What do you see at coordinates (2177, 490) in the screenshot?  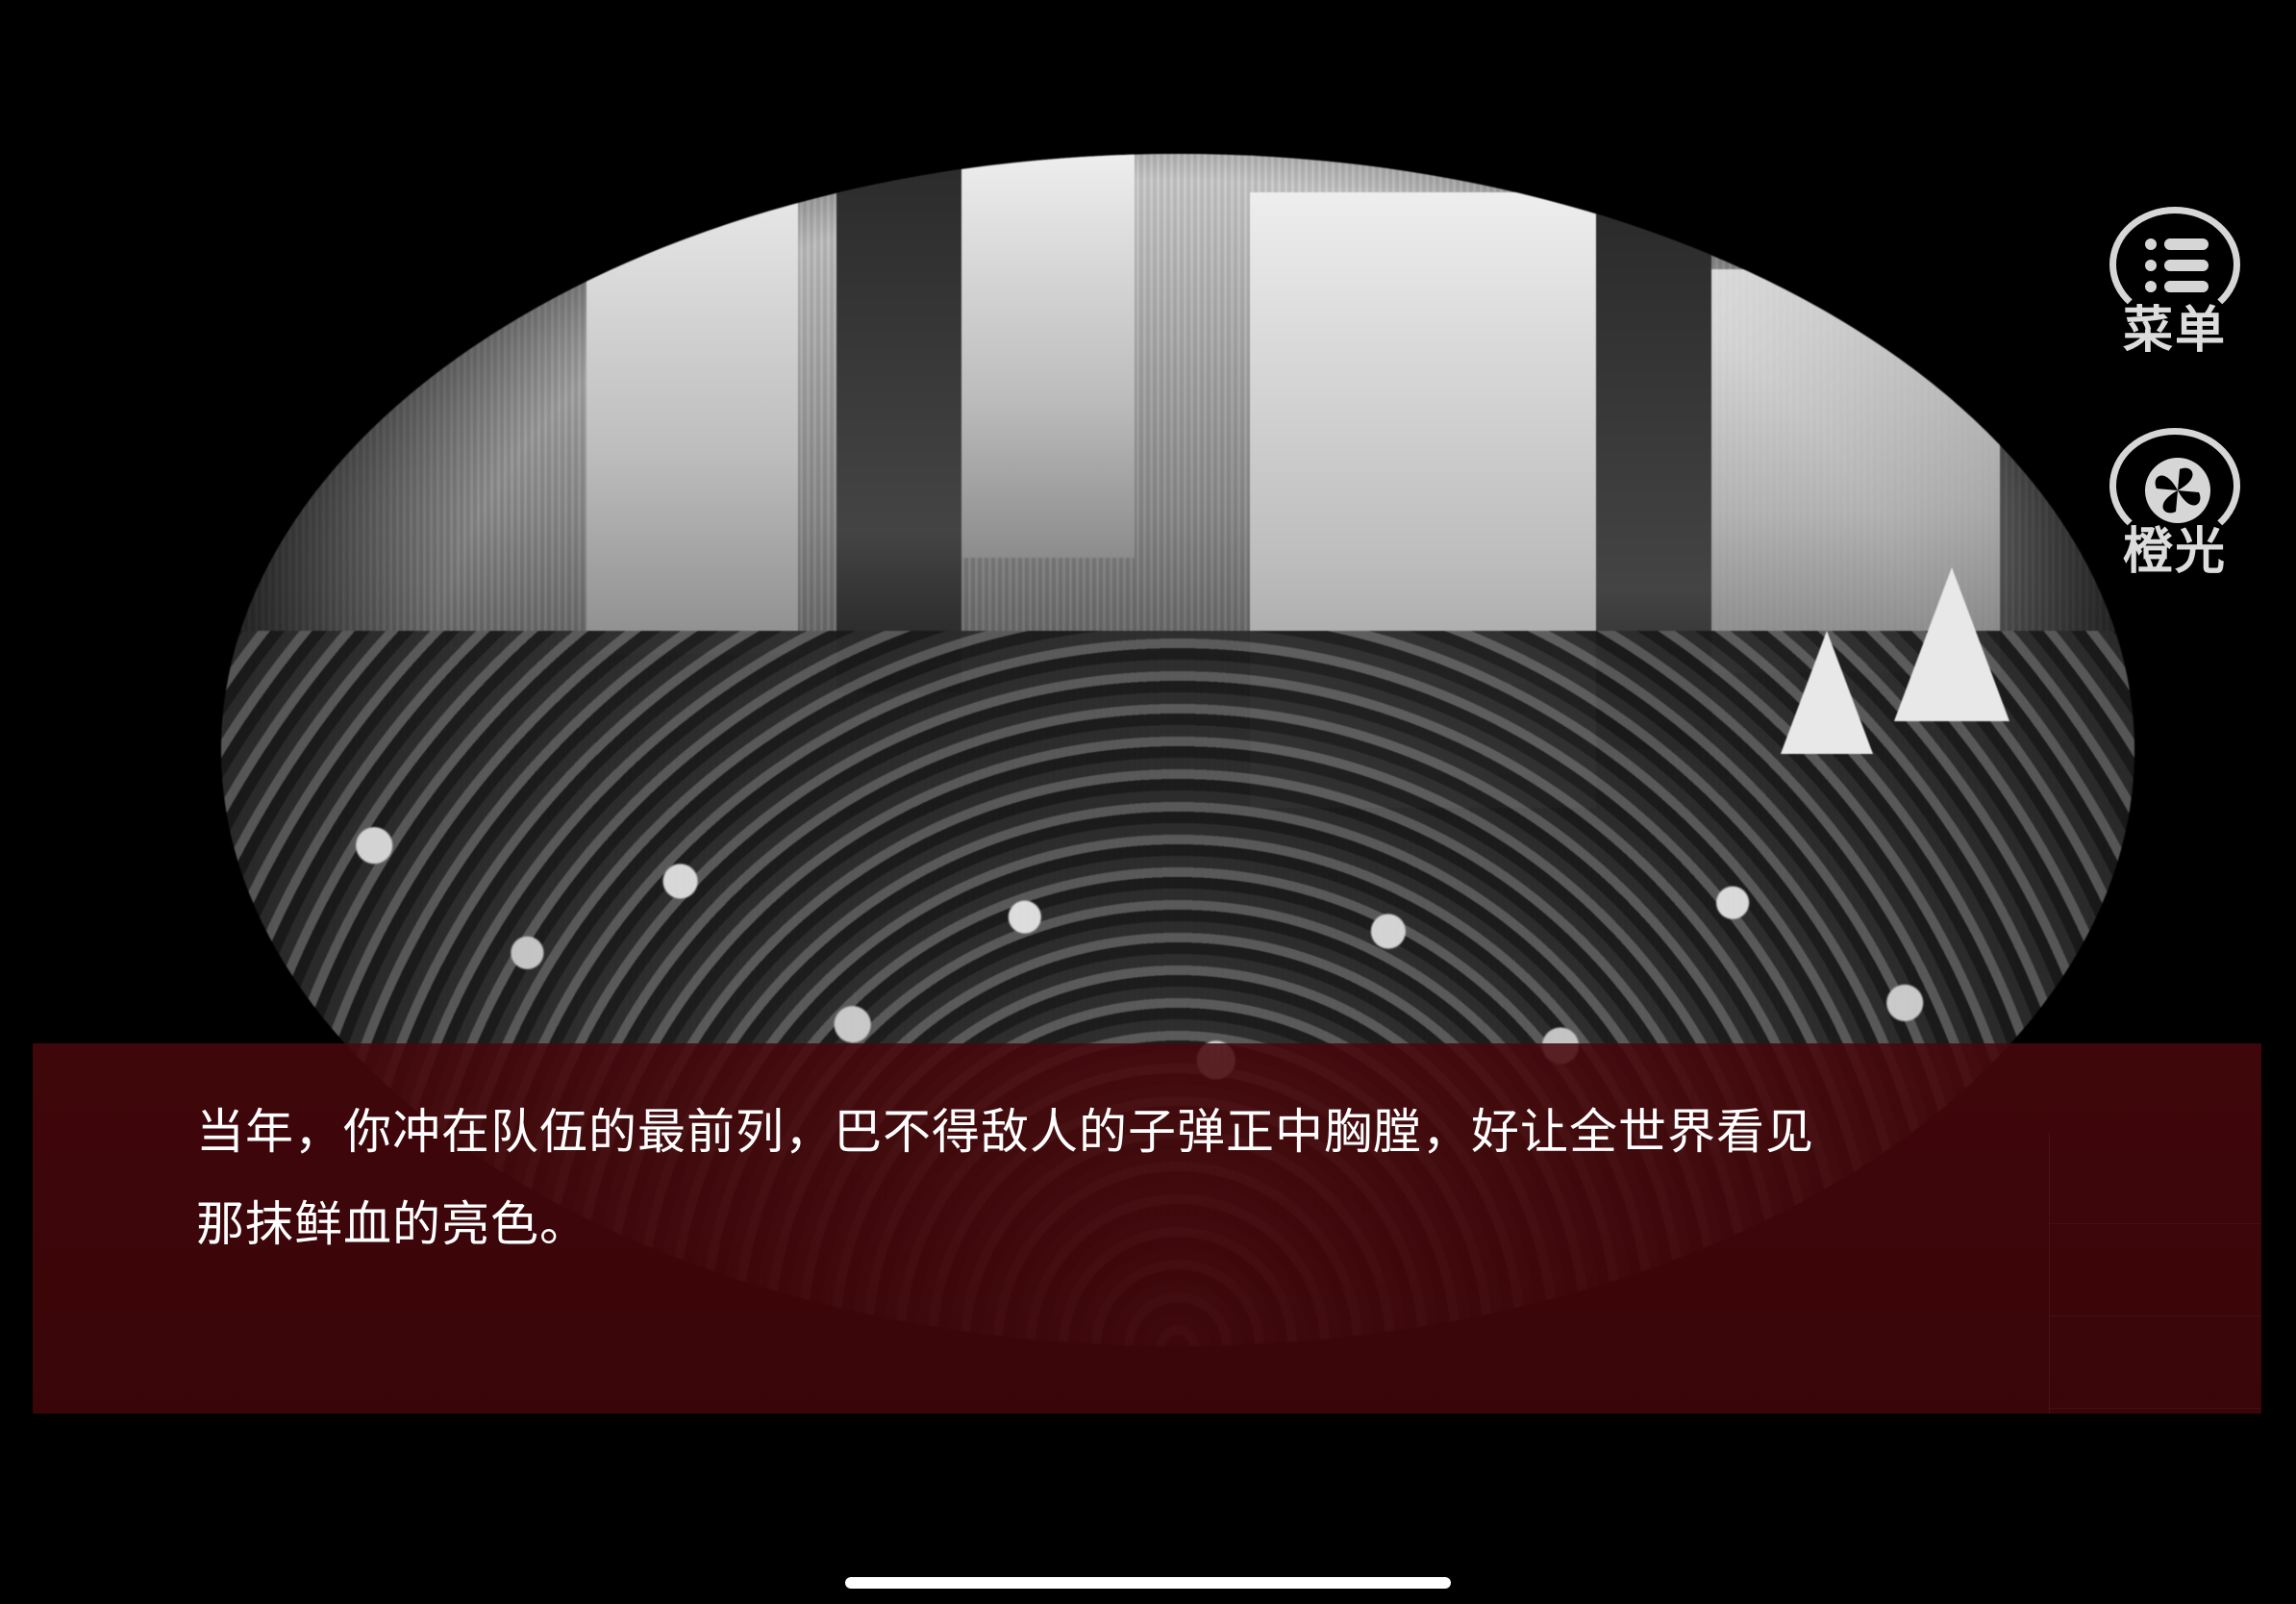 I see `clover-icon` at bounding box center [2177, 490].